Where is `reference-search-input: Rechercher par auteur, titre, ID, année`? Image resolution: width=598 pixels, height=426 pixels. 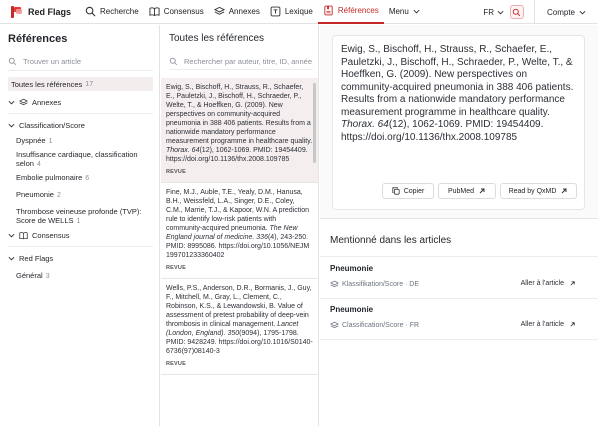
reference-search-input: Rechercher par auteur, titre, ID, année is located at coordinates (241, 62).